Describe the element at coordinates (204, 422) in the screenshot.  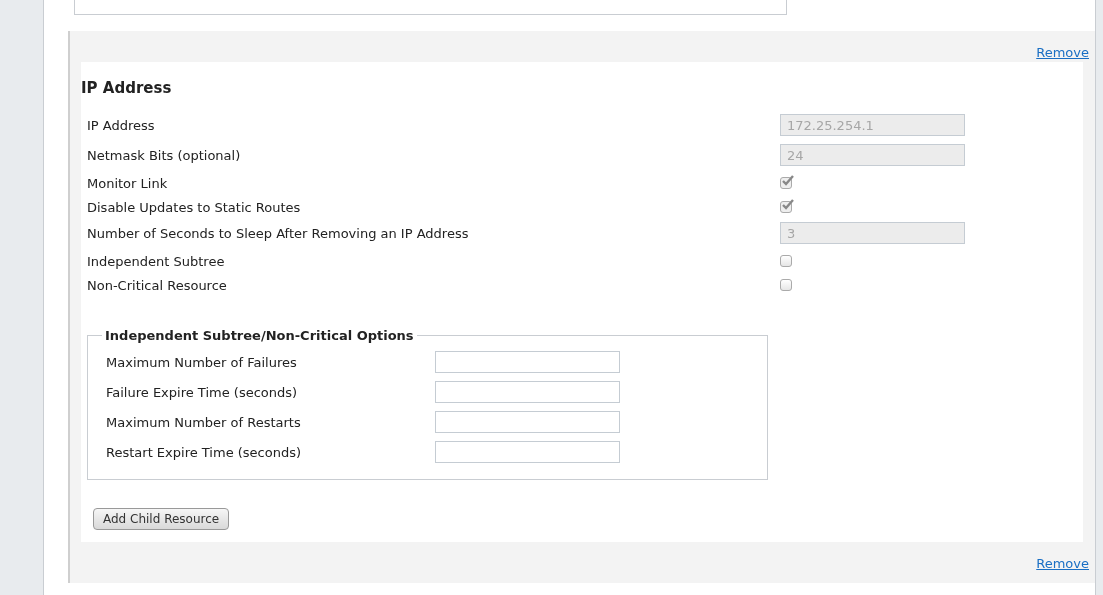
I see `field-label: Maximum Number of Restarts` at that location.